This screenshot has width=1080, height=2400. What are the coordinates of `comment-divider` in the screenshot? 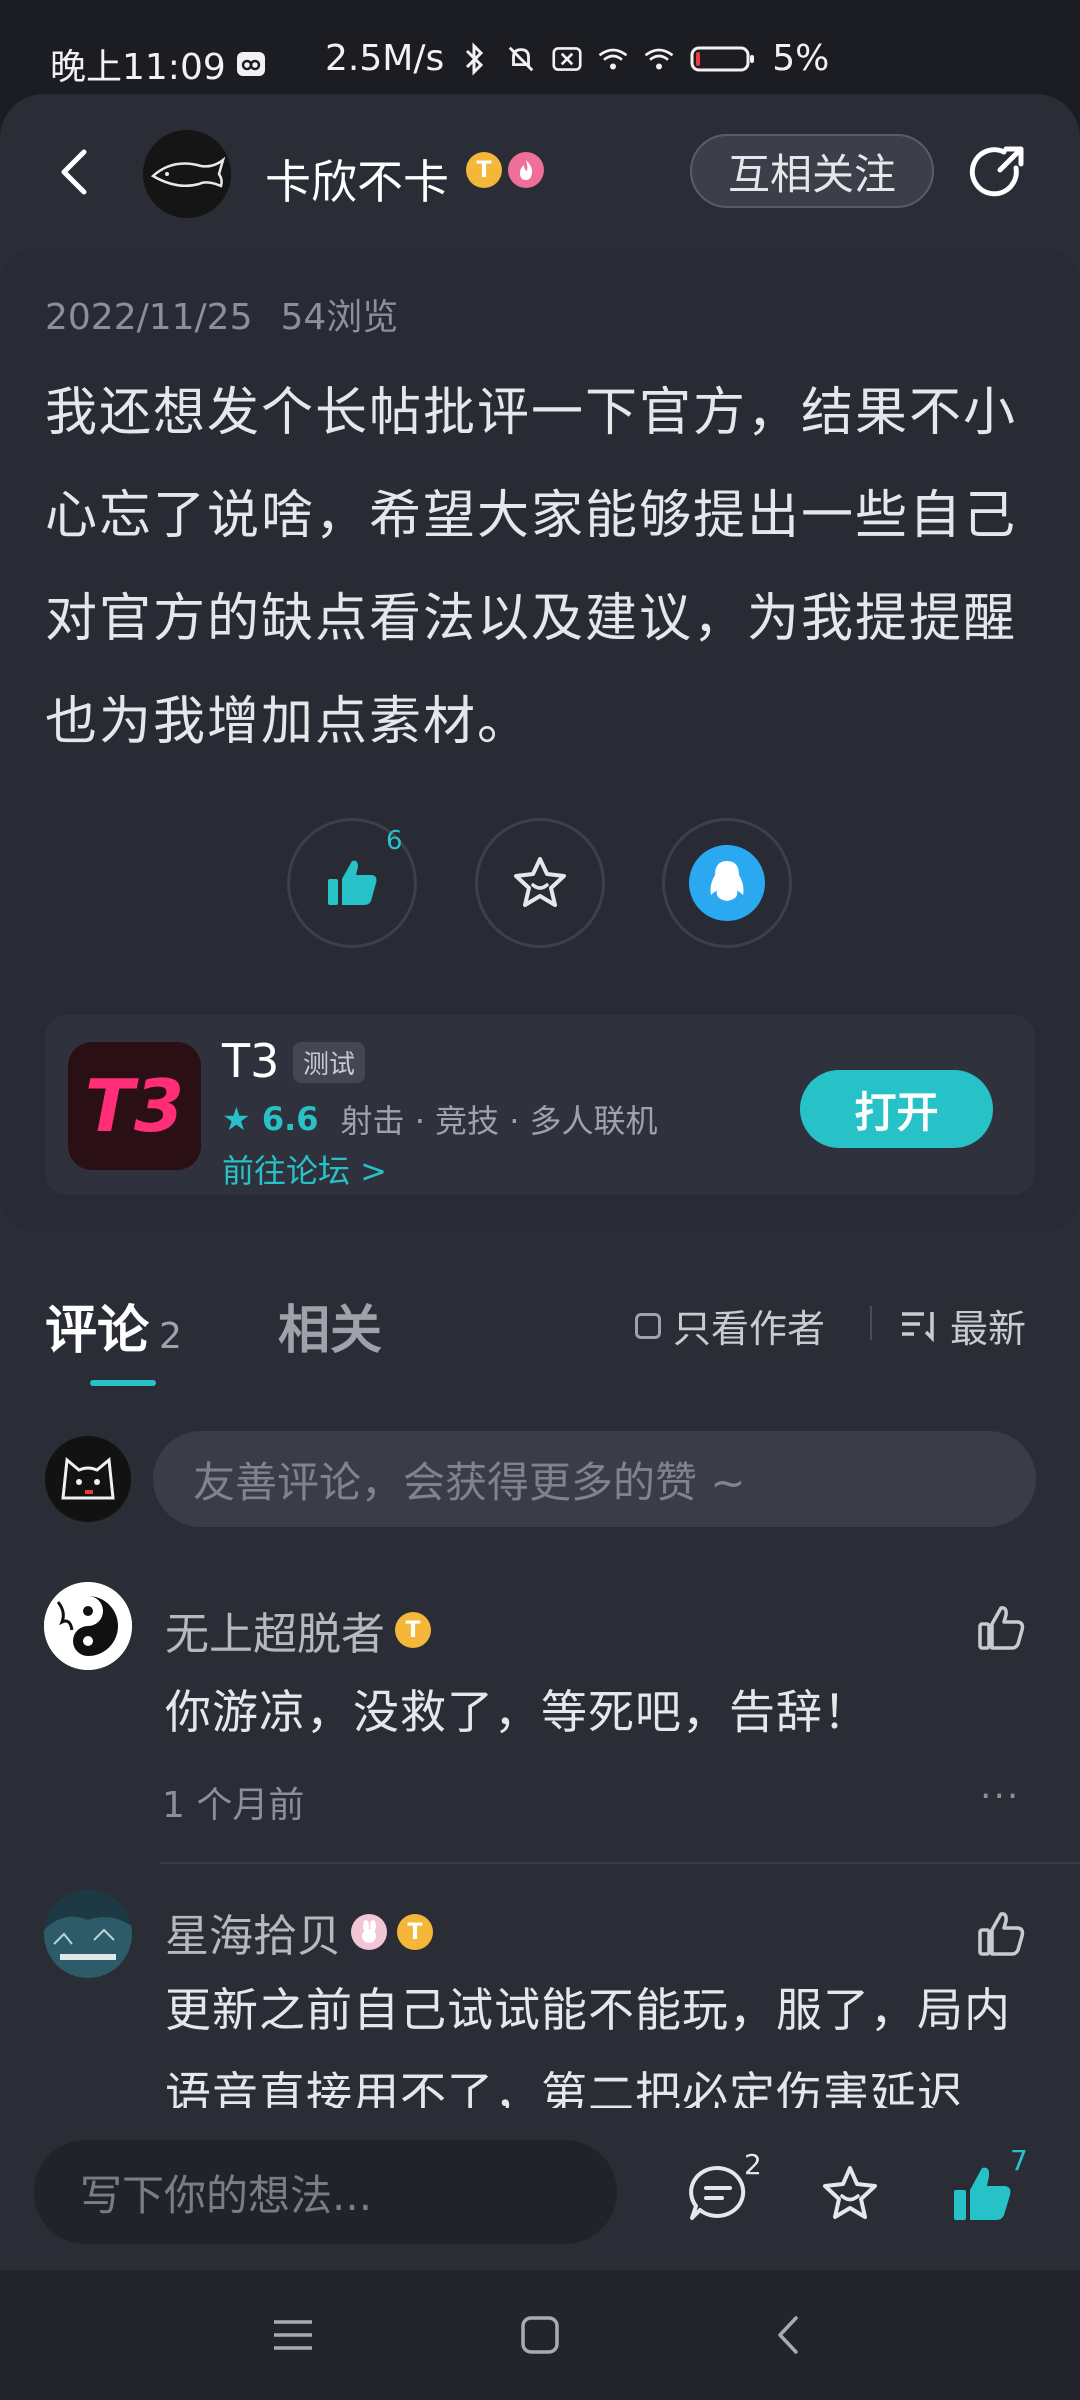 It's located at (620, 1863).